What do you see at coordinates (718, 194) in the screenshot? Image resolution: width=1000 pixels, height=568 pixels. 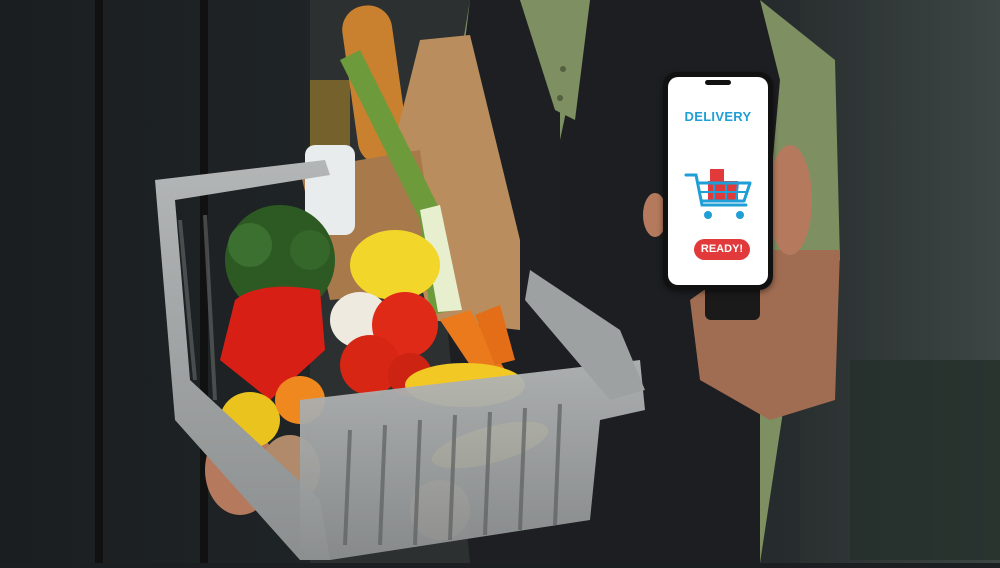 I see `shopping-cart-icon` at bounding box center [718, 194].